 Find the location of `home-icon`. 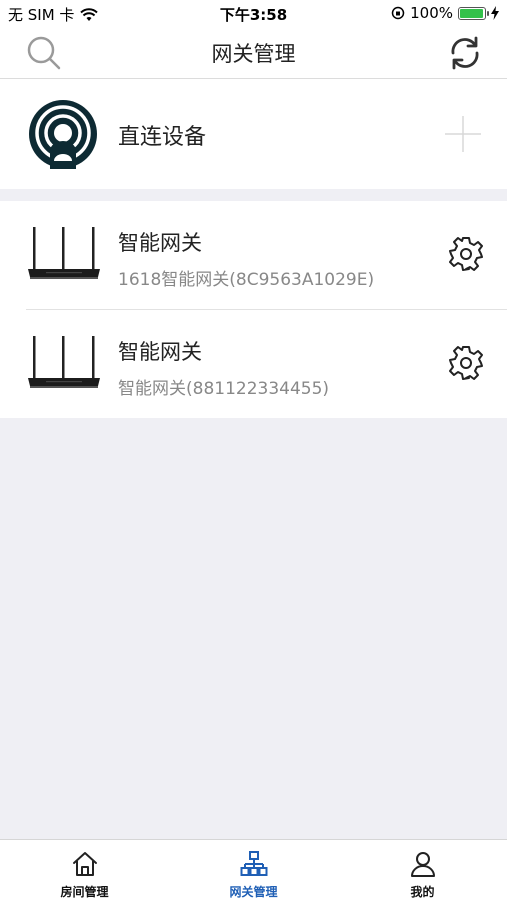

home-icon is located at coordinates (84, 864).